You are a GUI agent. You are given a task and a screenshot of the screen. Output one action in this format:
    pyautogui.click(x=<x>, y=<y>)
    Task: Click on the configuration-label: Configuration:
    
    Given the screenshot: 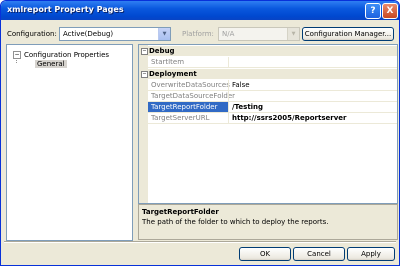 What is the action you would take?
    pyautogui.click(x=32, y=34)
    